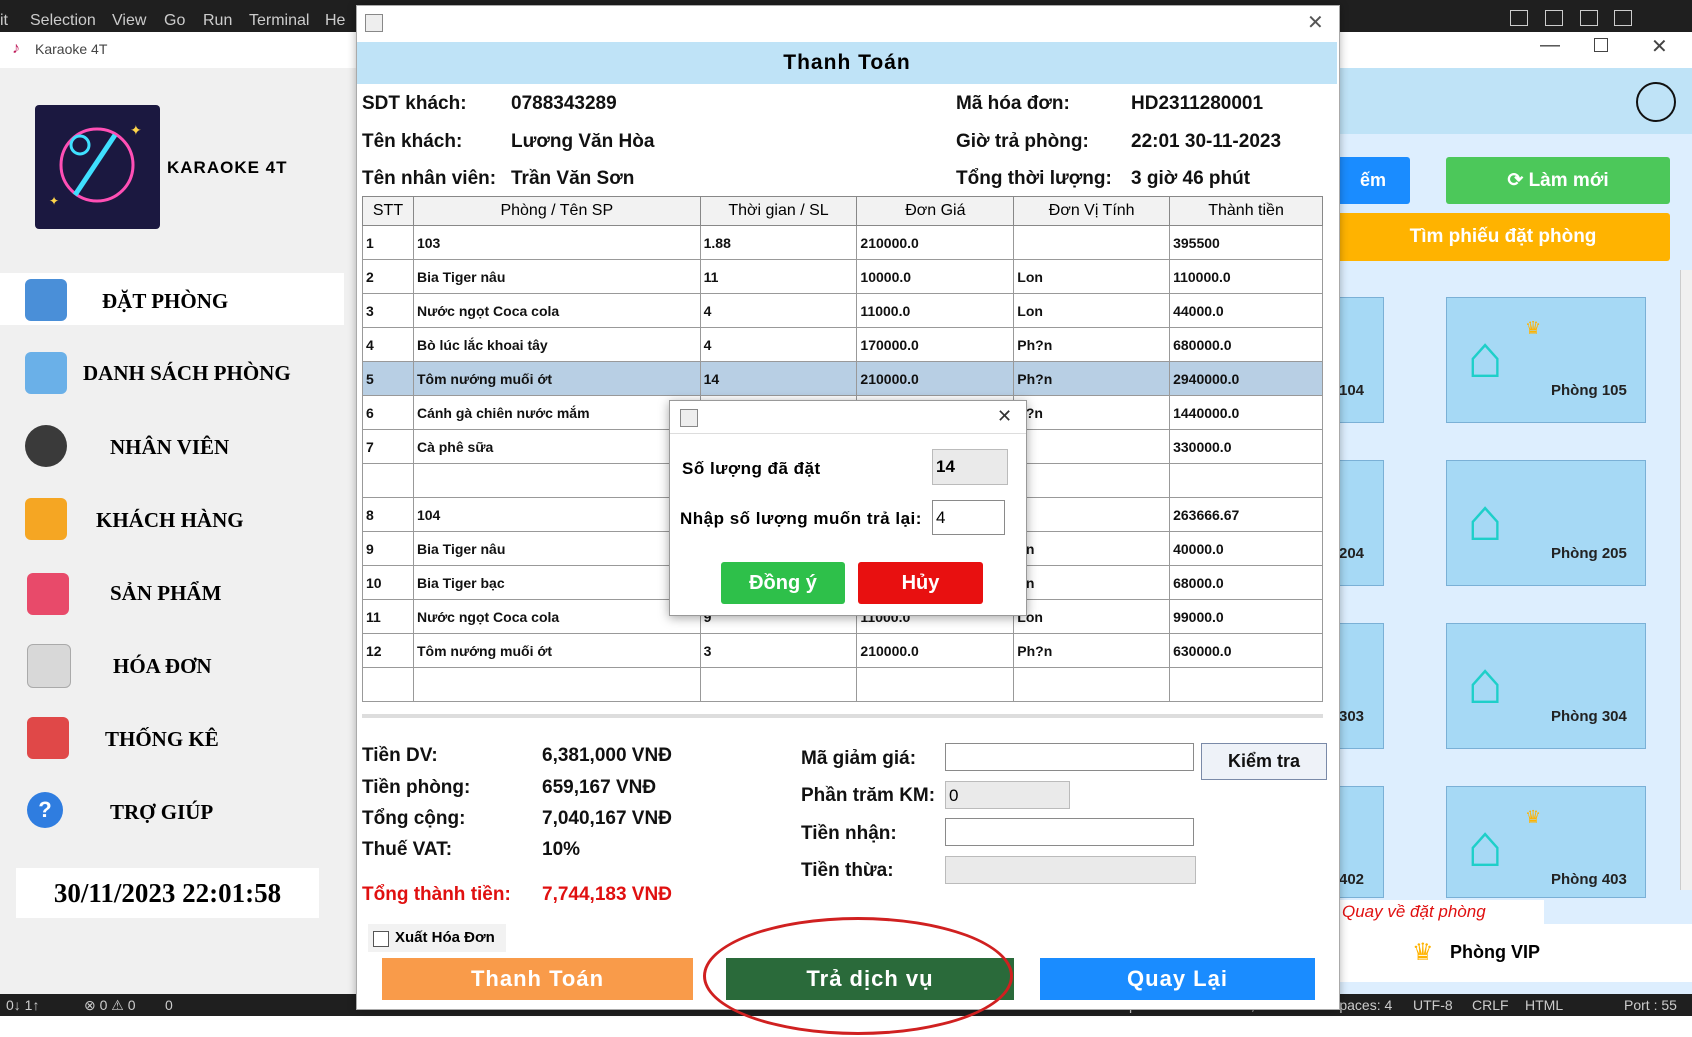  I want to click on customer-label: Tên khách:, so click(412, 141).